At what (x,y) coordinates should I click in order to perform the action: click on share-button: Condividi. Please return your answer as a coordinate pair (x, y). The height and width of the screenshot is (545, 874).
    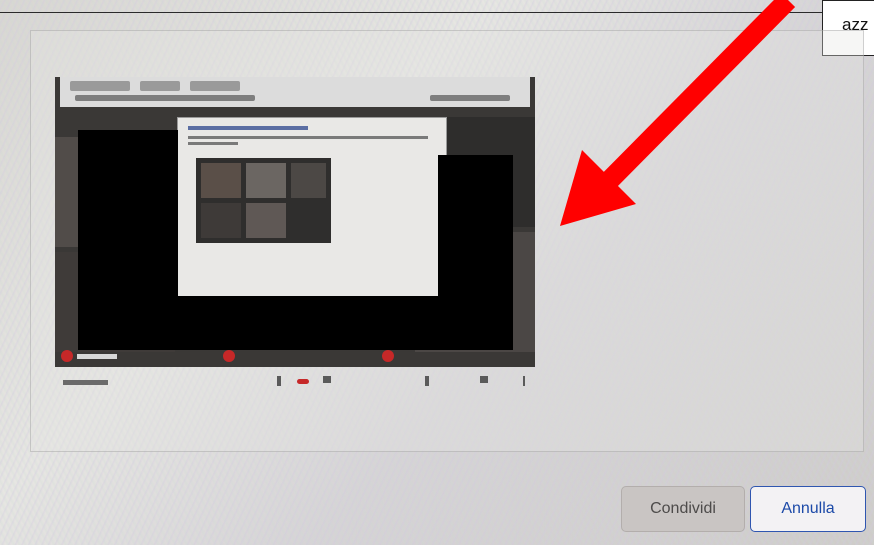
    Looking at the image, I should click on (683, 509).